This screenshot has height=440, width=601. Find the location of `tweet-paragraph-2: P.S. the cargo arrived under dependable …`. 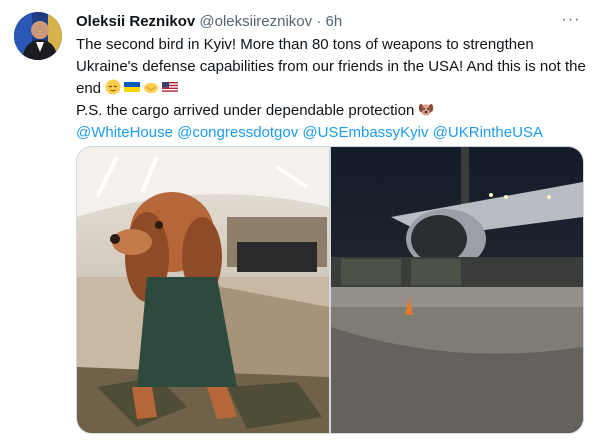

tweet-paragraph-2: P.S. the cargo arrived under dependable … is located at coordinates (331, 111).